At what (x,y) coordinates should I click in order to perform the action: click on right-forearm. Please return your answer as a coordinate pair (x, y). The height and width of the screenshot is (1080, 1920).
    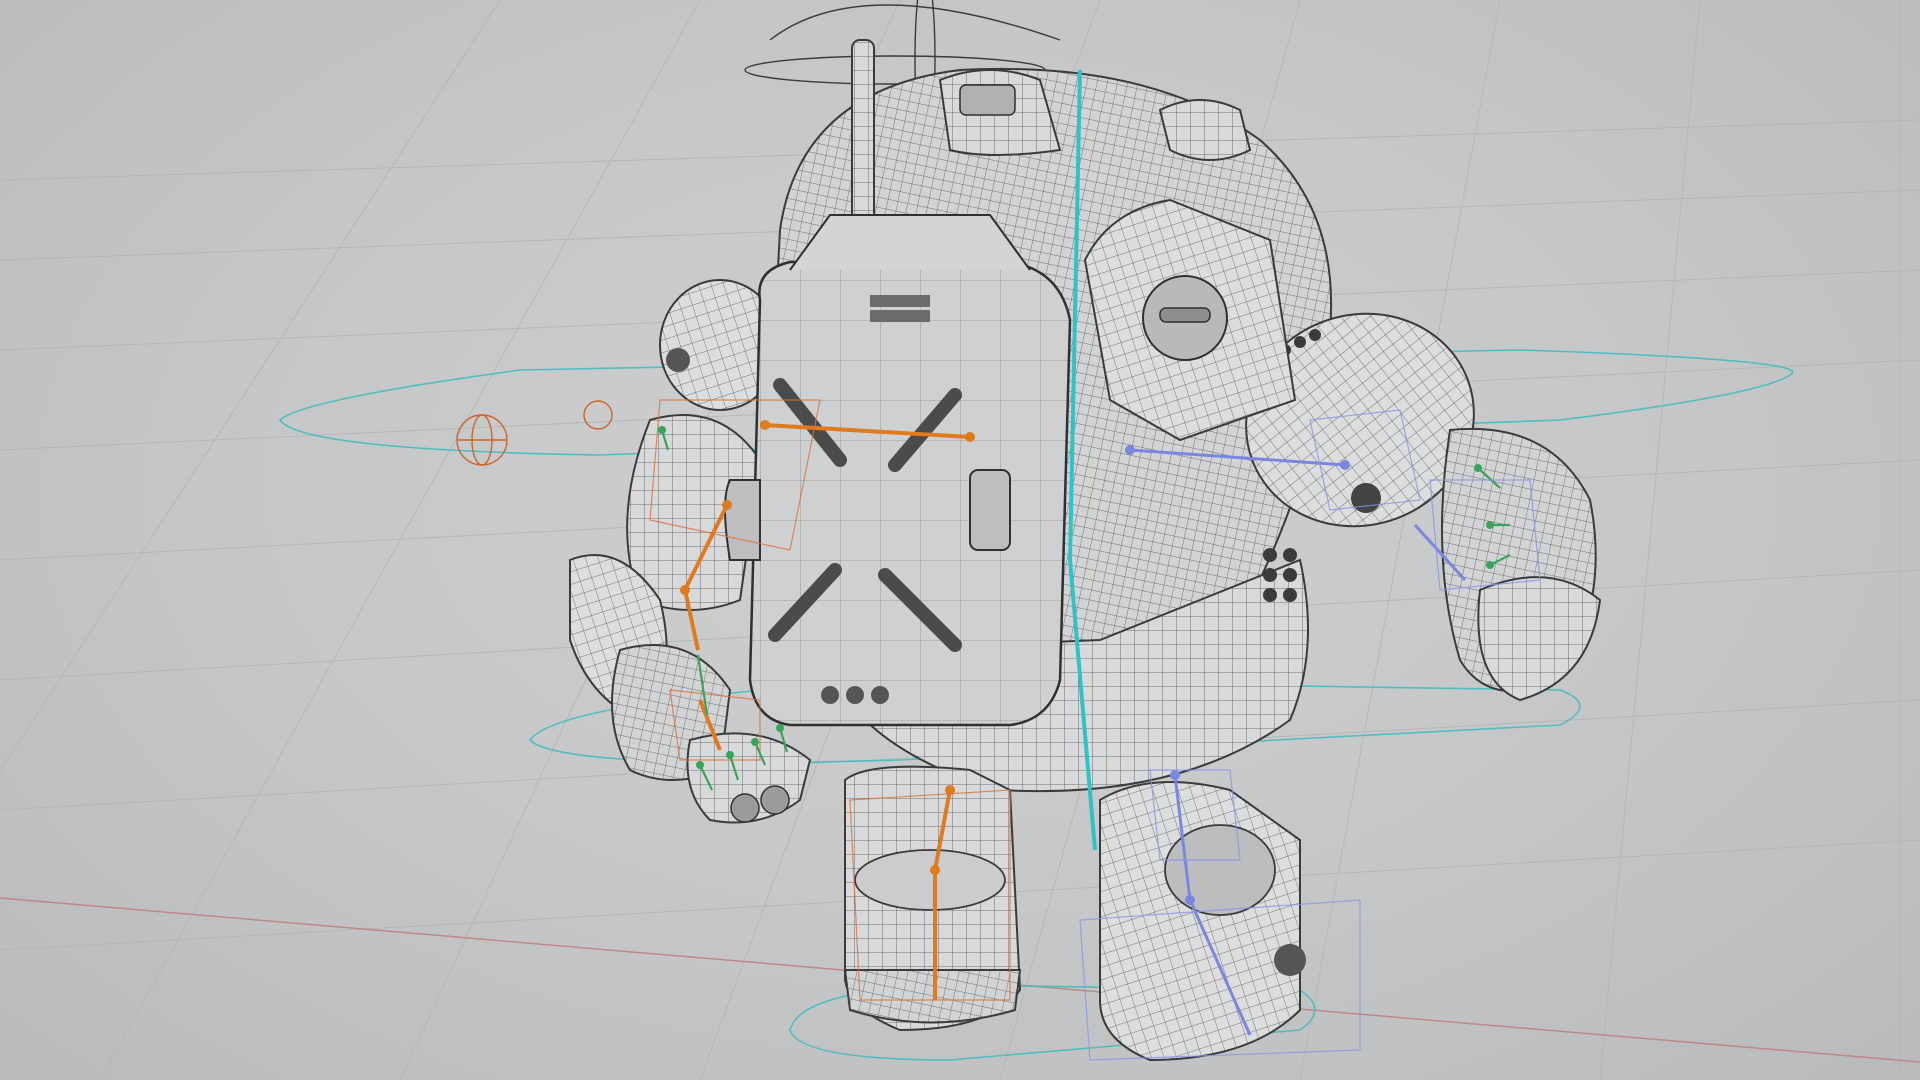
    Looking at the image, I should click on (1521, 564).